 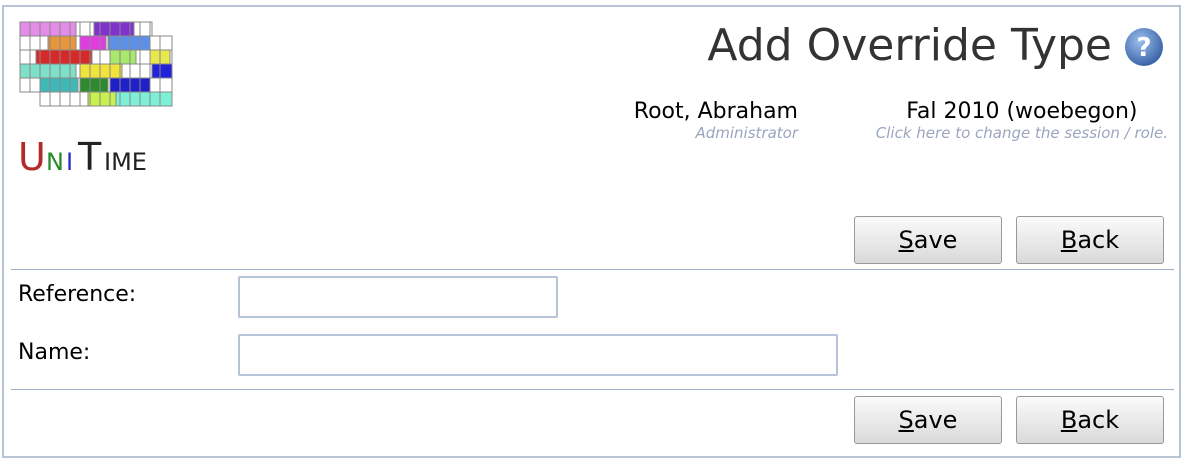 What do you see at coordinates (592, 269) in the screenshot?
I see `divider-top` at bounding box center [592, 269].